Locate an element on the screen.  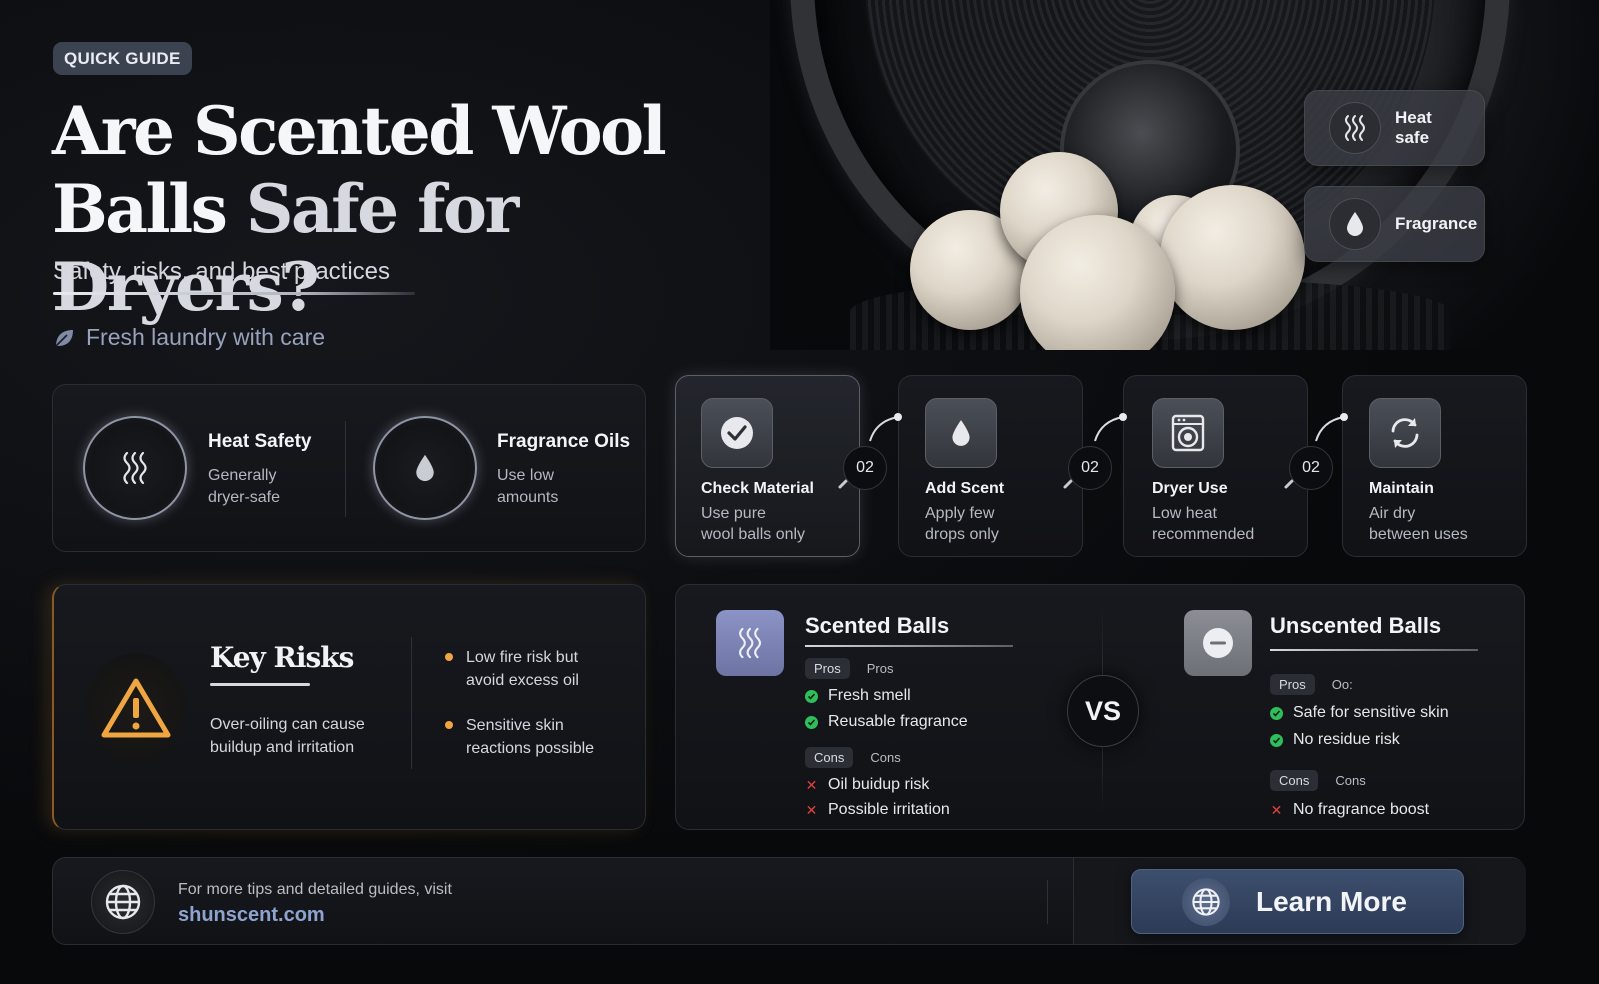
risks-desc-line2: buildup and irritation is located at coordinates (282, 747).